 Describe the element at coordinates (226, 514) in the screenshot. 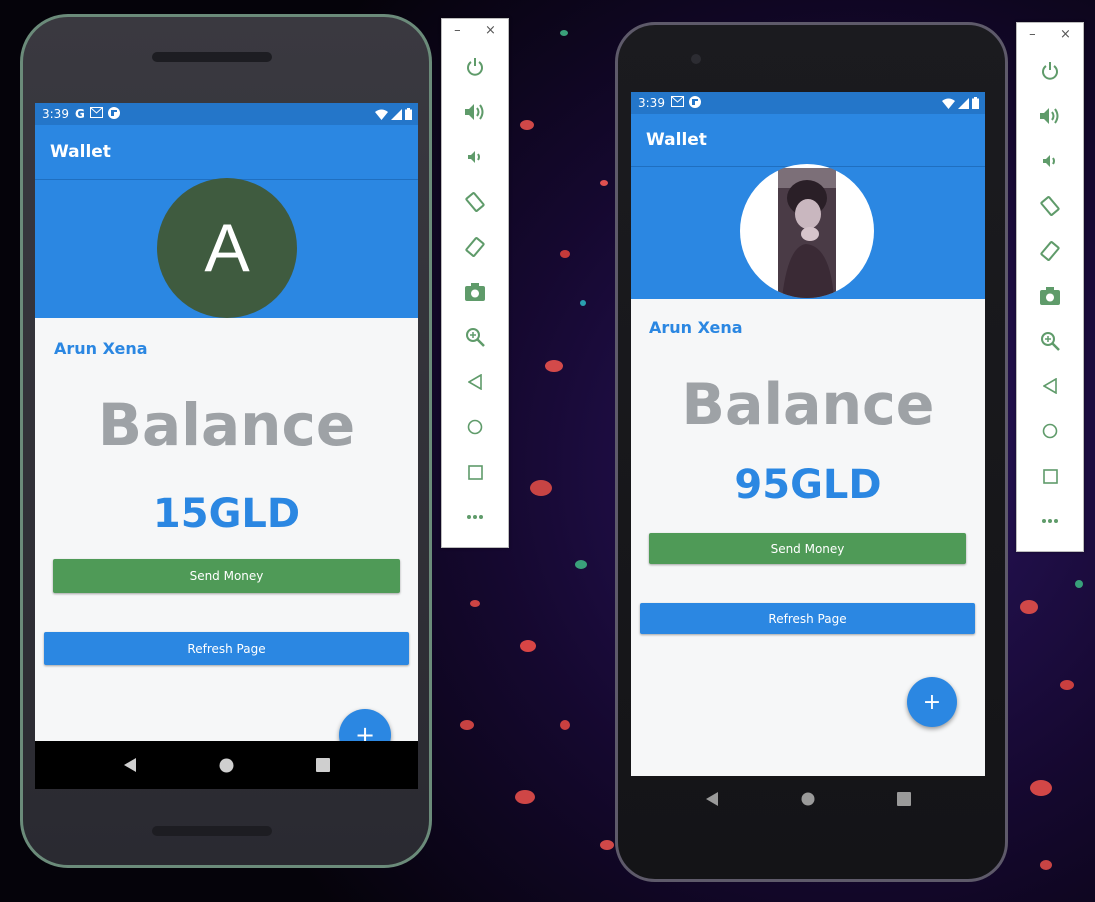

I see `balance-value: 15GLD` at that location.